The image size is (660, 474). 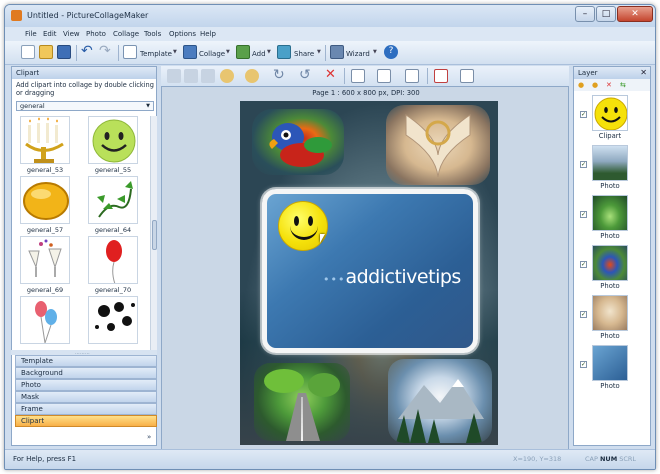 What do you see at coordinates (113, 266) in the screenshot?
I see `clipart-item: general_70` at bounding box center [113, 266].